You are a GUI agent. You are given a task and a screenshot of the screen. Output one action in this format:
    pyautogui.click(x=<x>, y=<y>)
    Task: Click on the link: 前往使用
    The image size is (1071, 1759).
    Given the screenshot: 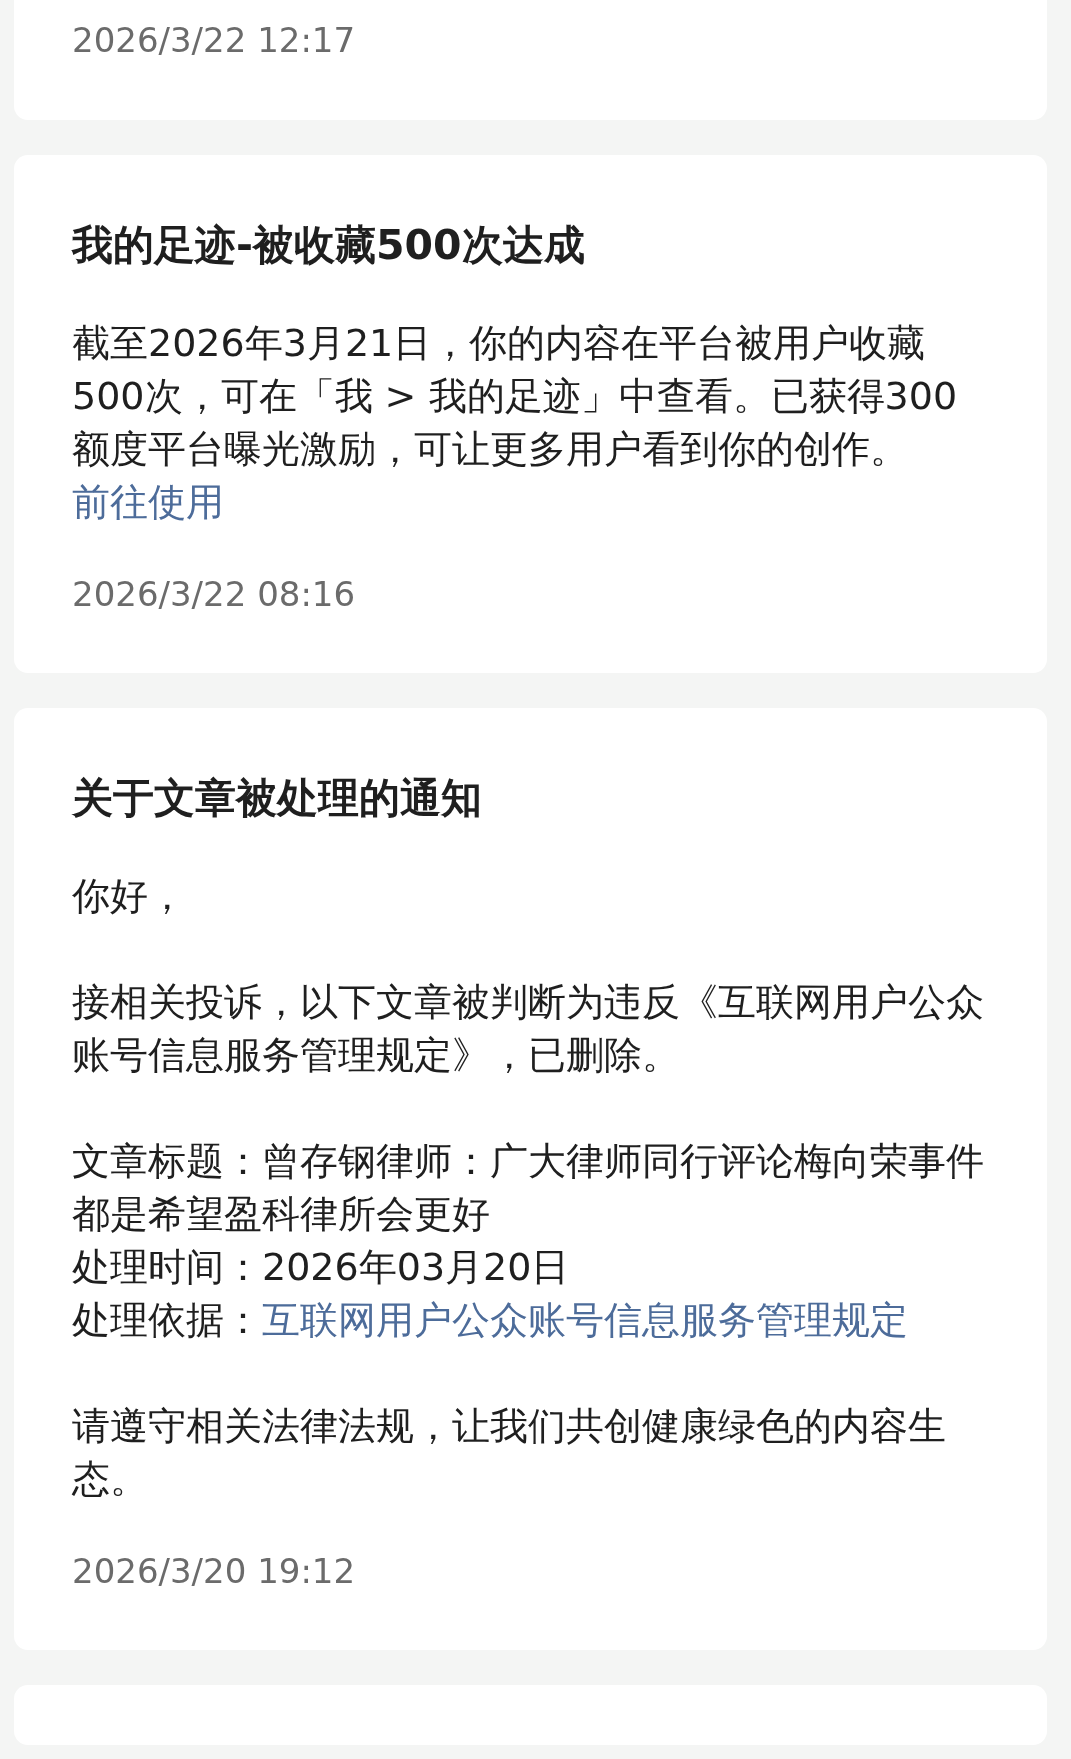 What is the action you would take?
    pyautogui.click(x=148, y=502)
    